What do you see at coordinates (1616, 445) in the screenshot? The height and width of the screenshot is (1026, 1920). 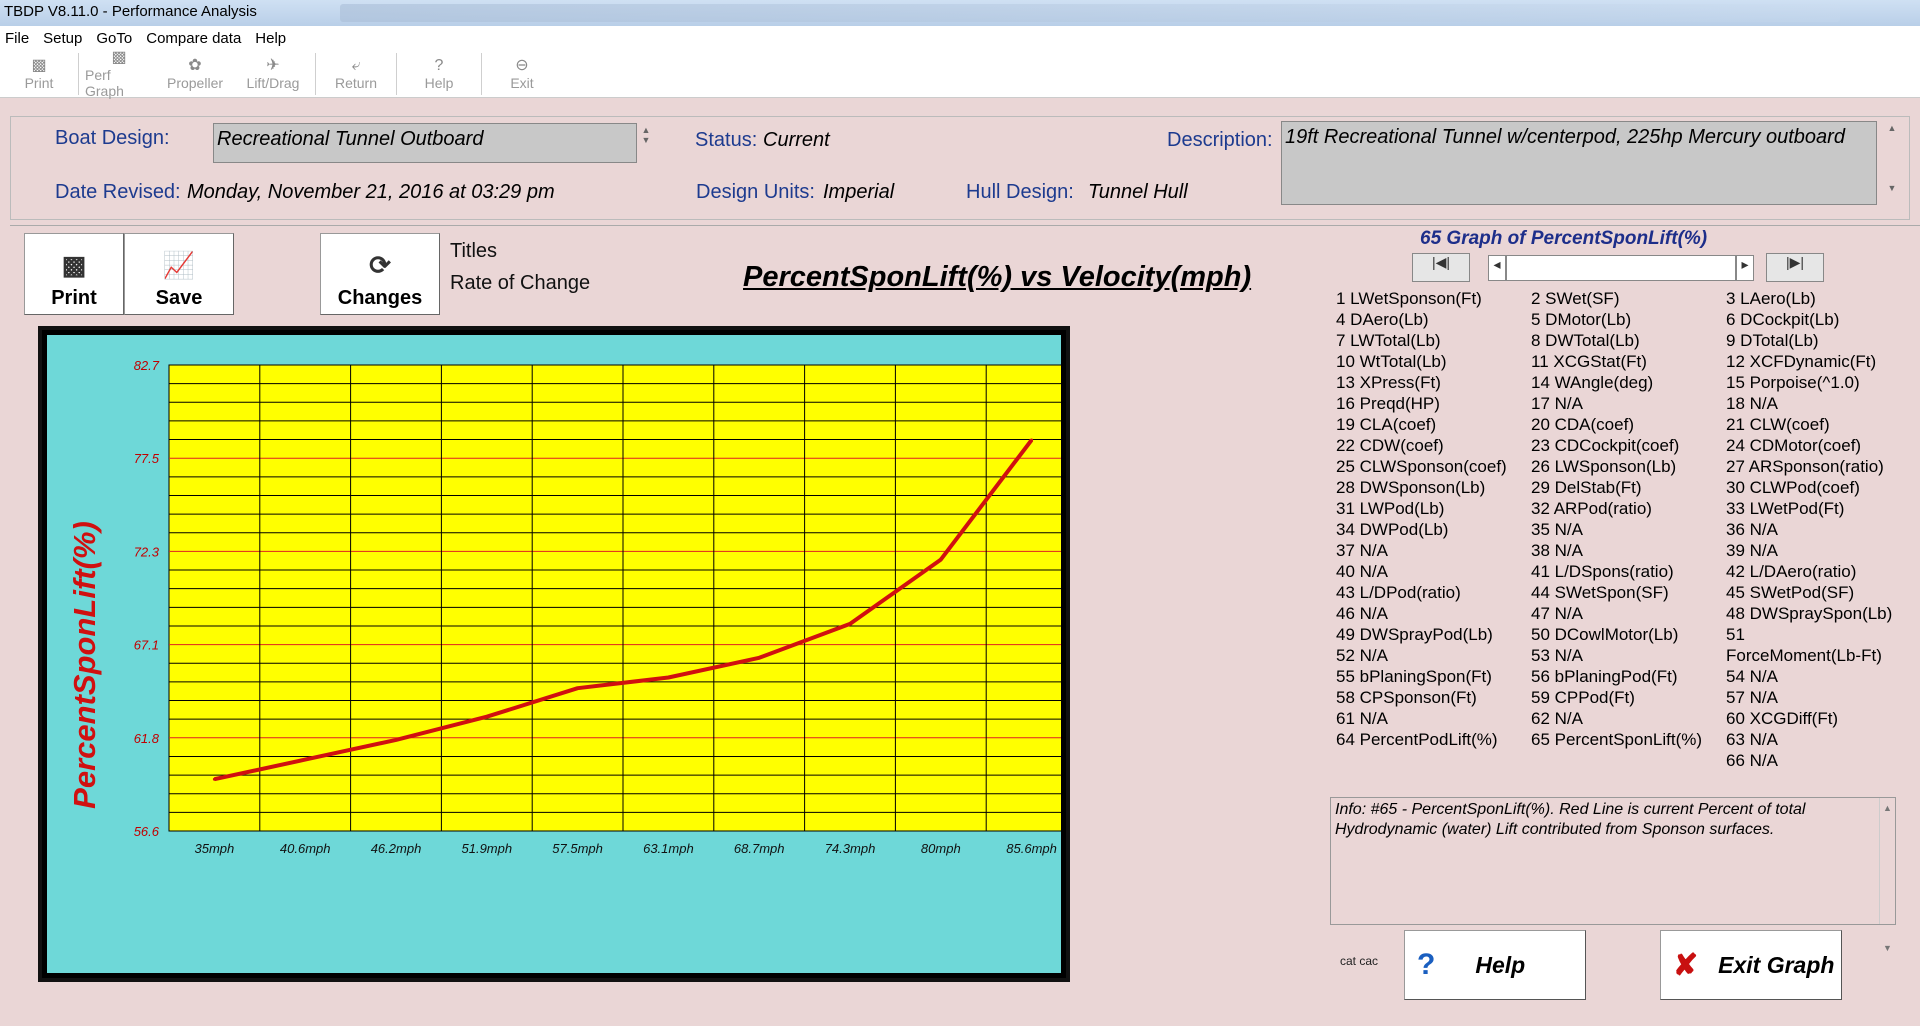 I see `parameter-item: 23 CDCockpit(coef)` at bounding box center [1616, 445].